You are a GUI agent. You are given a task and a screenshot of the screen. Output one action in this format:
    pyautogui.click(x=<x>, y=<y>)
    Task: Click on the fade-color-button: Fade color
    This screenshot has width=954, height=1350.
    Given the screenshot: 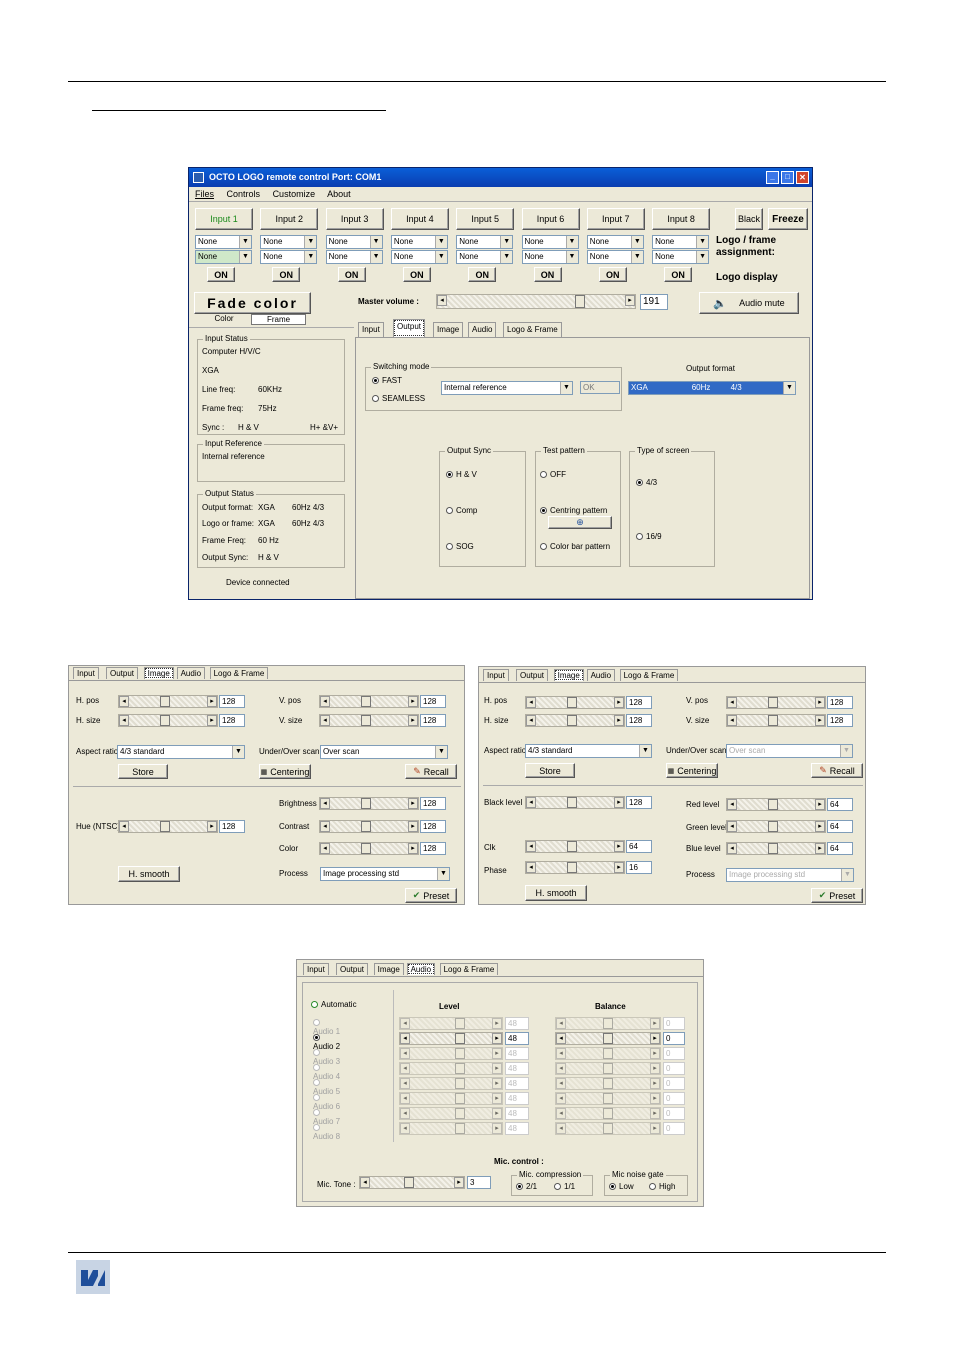 What is the action you would take?
    pyautogui.click(x=252, y=303)
    